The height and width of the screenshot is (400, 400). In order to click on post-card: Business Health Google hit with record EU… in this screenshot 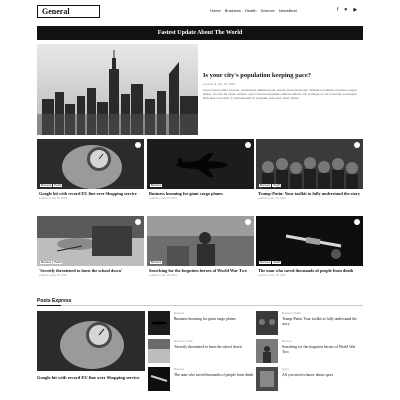, I will do `click(90, 169)`.